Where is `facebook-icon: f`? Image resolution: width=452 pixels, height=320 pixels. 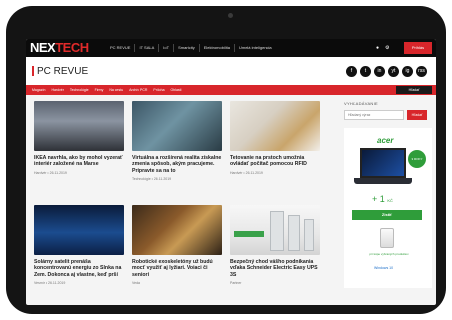
facebook-icon: f is located at coordinates (351, 71).